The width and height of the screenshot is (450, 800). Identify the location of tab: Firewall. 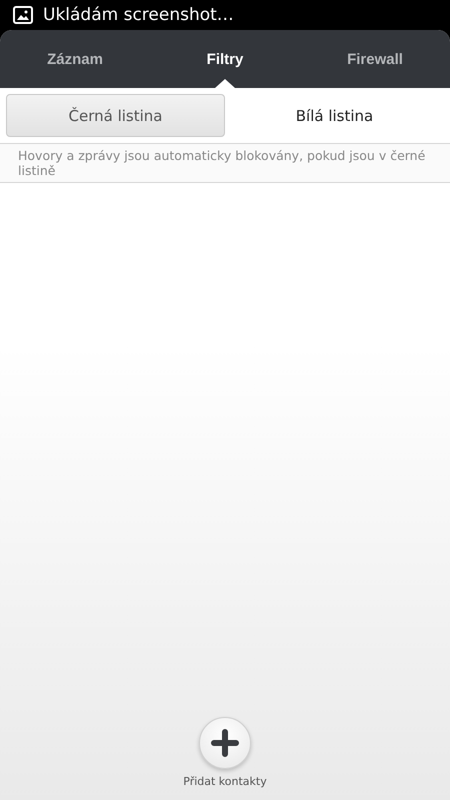
(375, 59).